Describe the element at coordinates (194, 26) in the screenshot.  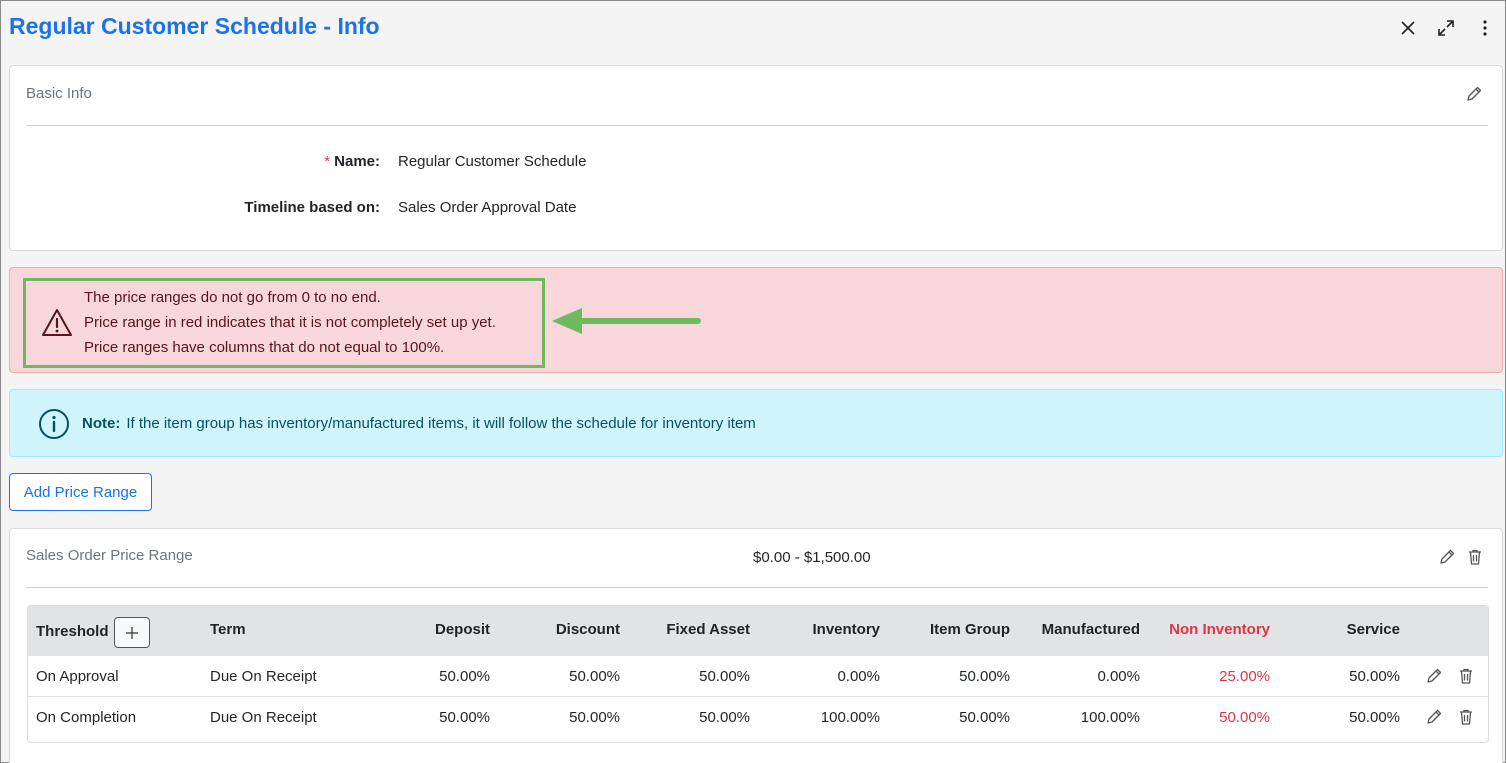
I see `page-title: Regular Customer Schedule - Info` at that location.